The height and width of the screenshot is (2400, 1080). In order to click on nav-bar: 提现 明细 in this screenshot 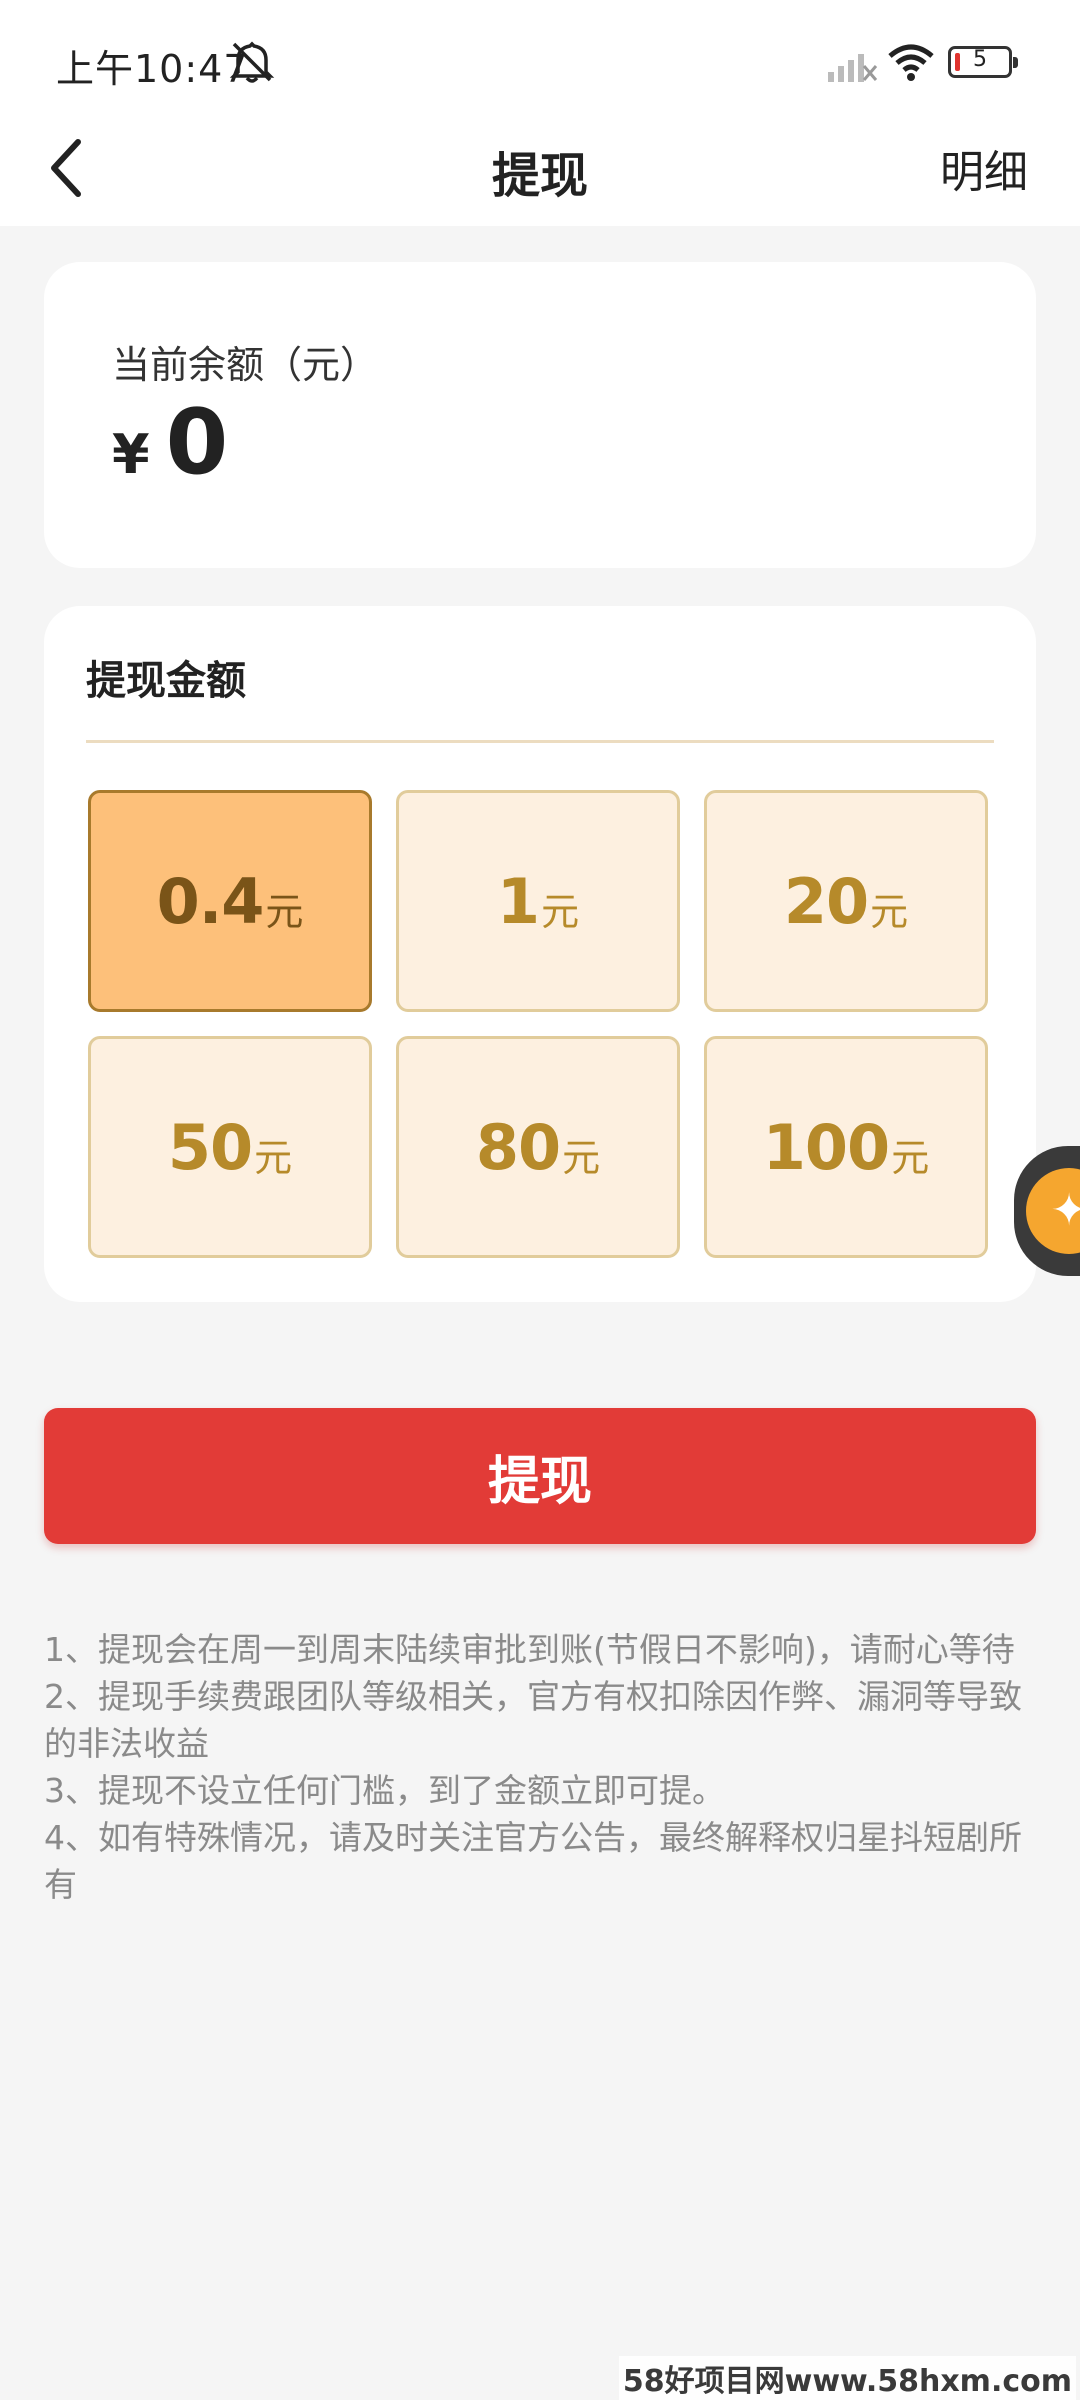, I will do `click(540, 173)`.